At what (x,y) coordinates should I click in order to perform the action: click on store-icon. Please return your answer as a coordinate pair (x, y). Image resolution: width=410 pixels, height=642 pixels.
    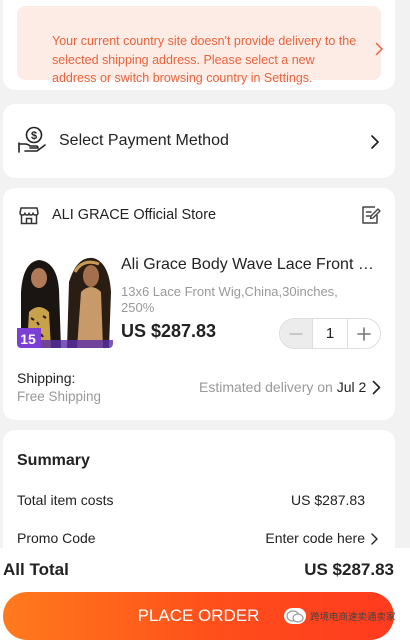
    Looking at the image, I should click on (29, 218).